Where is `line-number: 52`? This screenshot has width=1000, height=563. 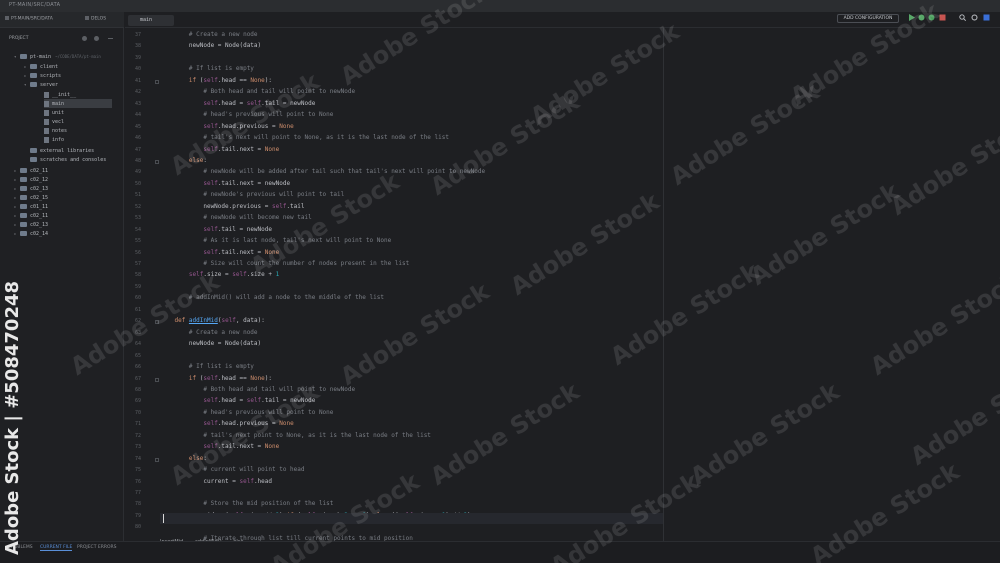 line-number: 52 is located at coordinates (137, 206).